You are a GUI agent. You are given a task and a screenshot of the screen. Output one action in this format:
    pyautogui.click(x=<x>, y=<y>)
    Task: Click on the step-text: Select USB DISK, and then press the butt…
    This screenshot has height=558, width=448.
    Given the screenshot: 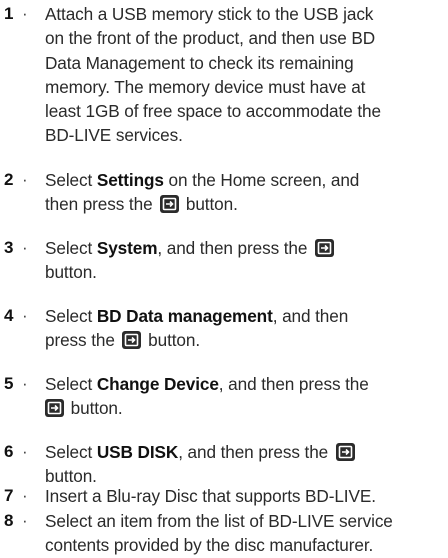 What is the action you would take?
    pyautogui.click(x=245, y=464)
    